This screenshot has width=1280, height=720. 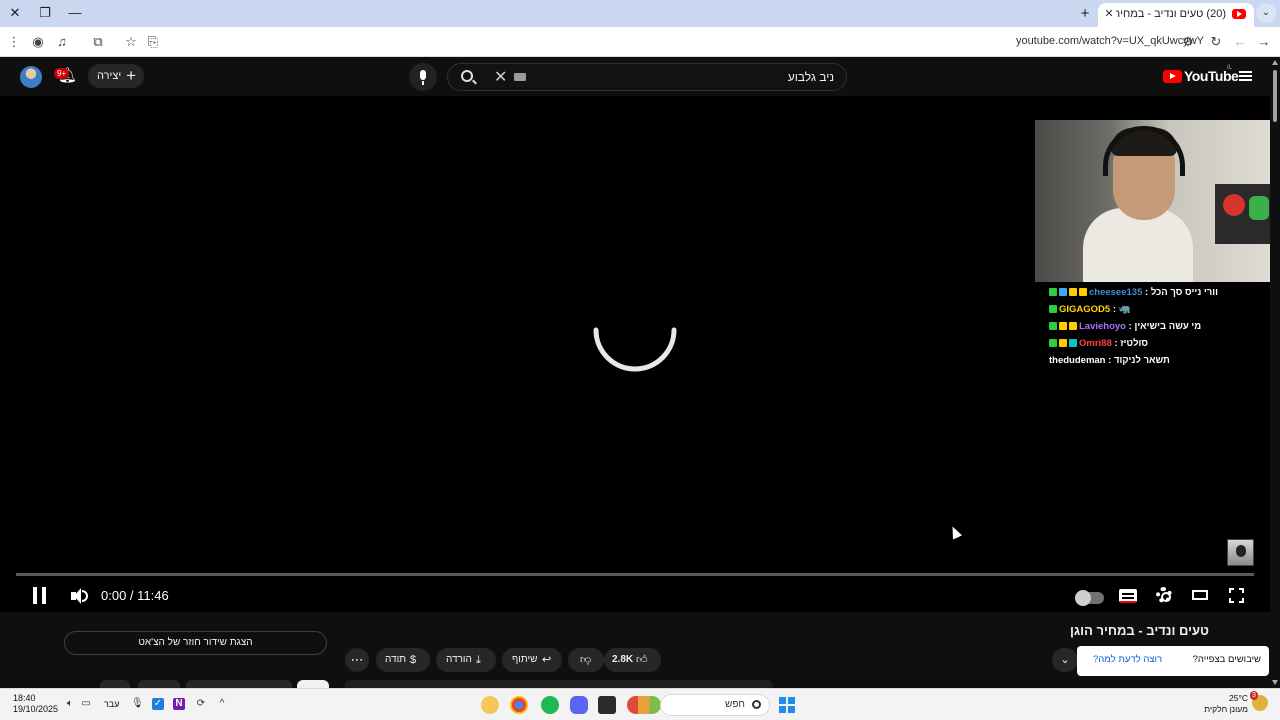 I want to click on spotify-icon, so click(x=550, y=705).